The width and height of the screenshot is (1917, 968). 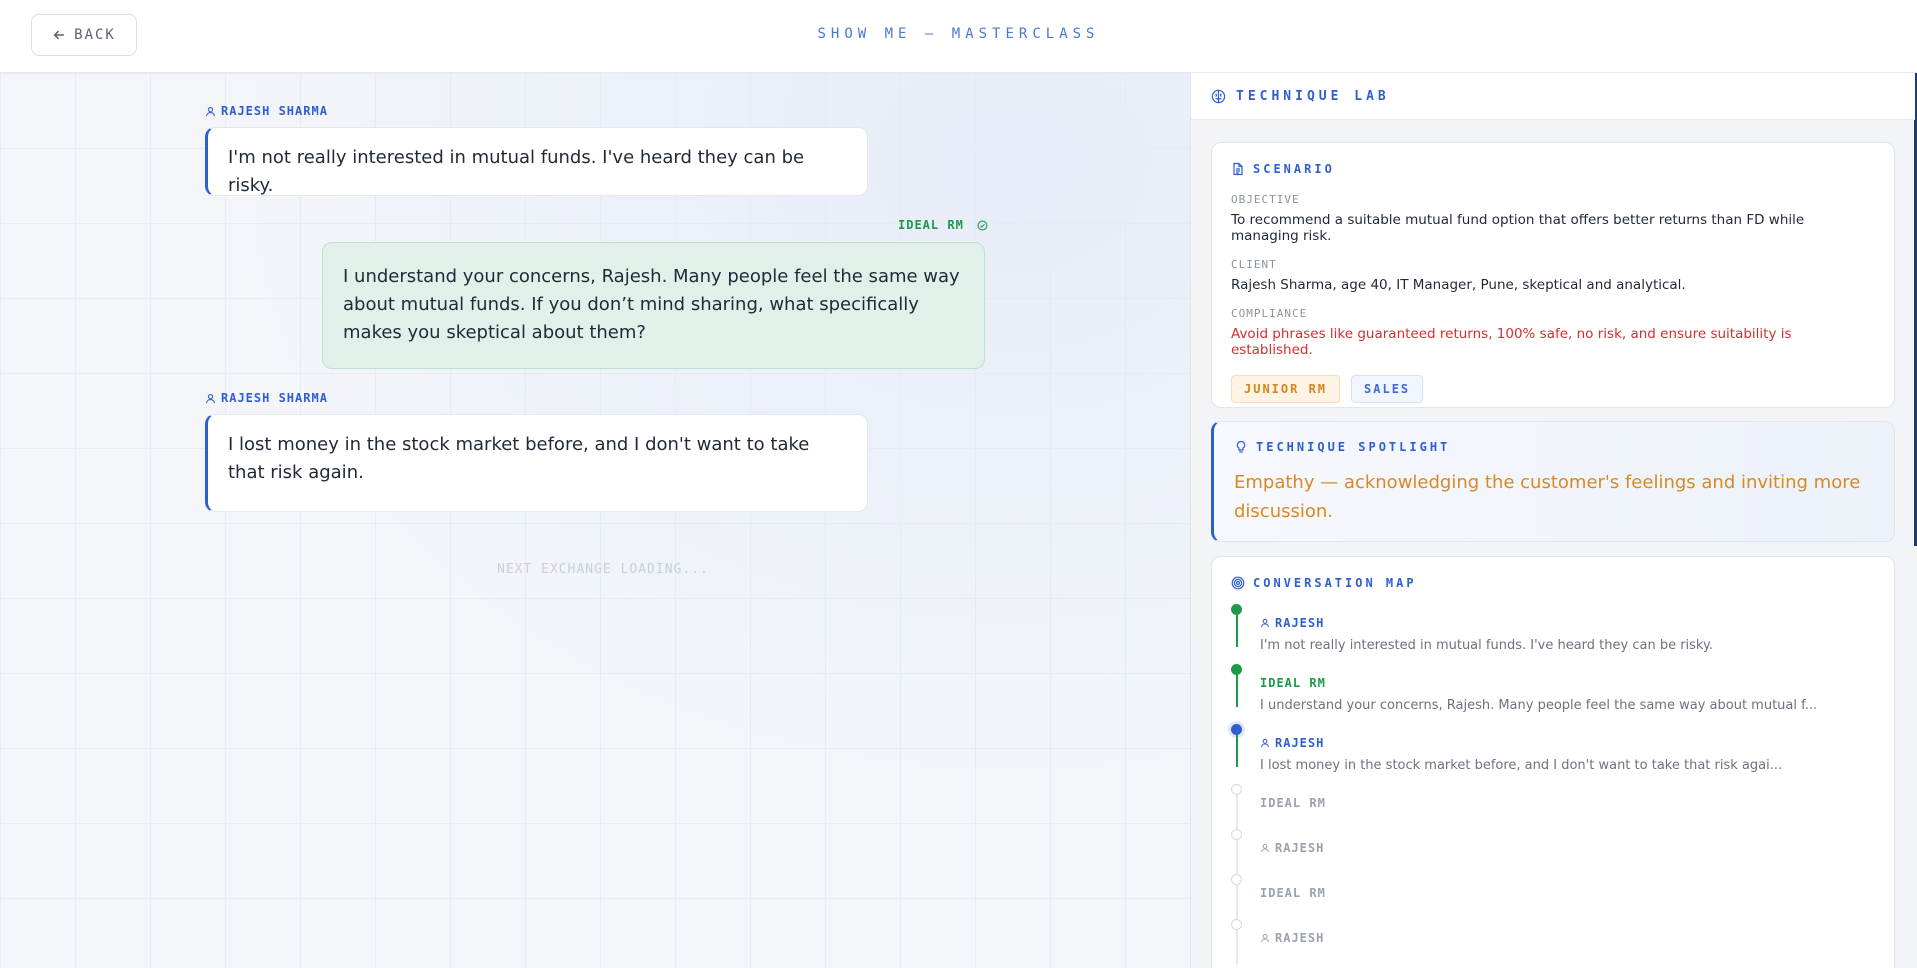 I want to click on tag-sales: SALES, so click(x=1387, y=389).